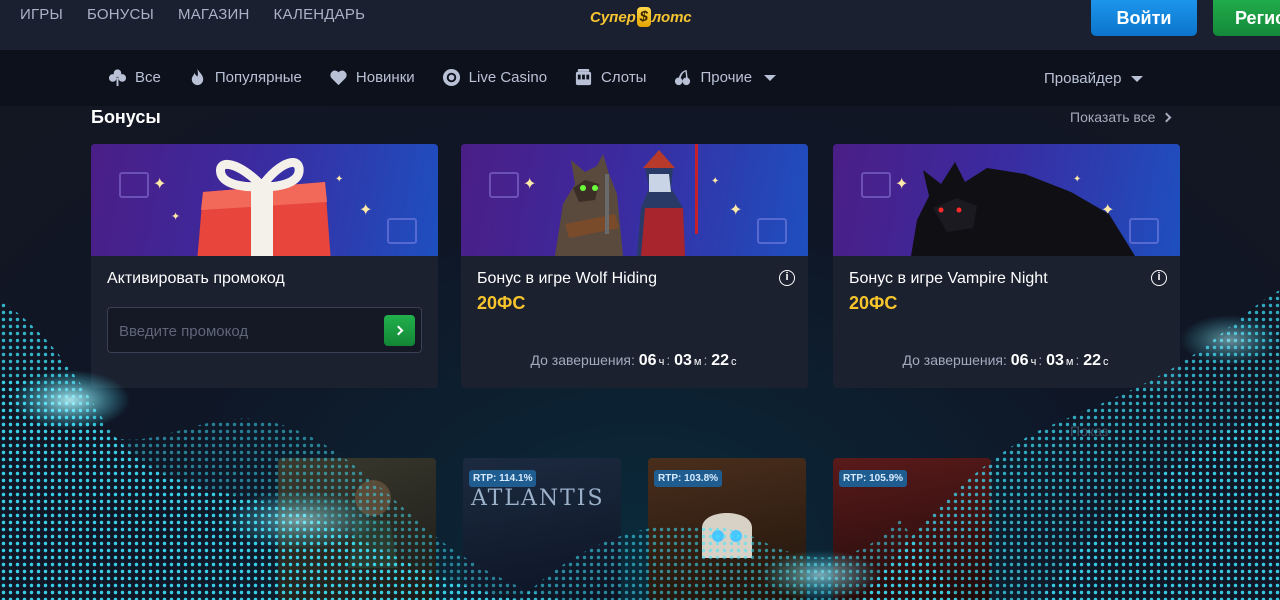 The width and height of the screenshot is (1280, 600). I want to click on category-slots: Слоты, so click(610, 77).